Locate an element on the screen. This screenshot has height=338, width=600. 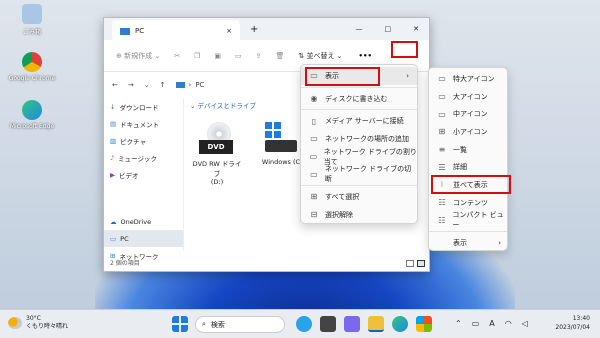
delete-icon: 🗑 is located at coordinates (279, 56).